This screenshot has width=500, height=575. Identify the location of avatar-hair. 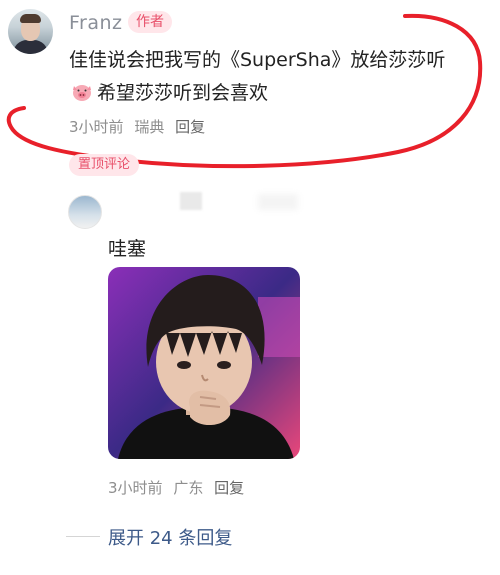
(30, 18).